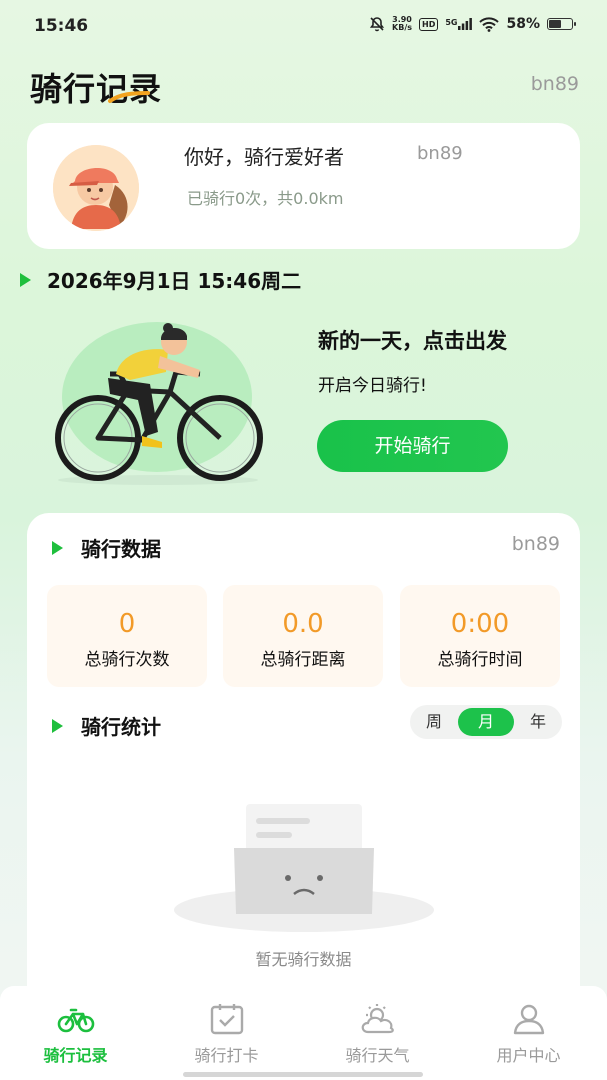 The width and height of the screenshot is (607, 1080). What do you see at coordinates (304, 868) in the screenshot?
I see `empty-box-icon` at bounding box center [304, 868].